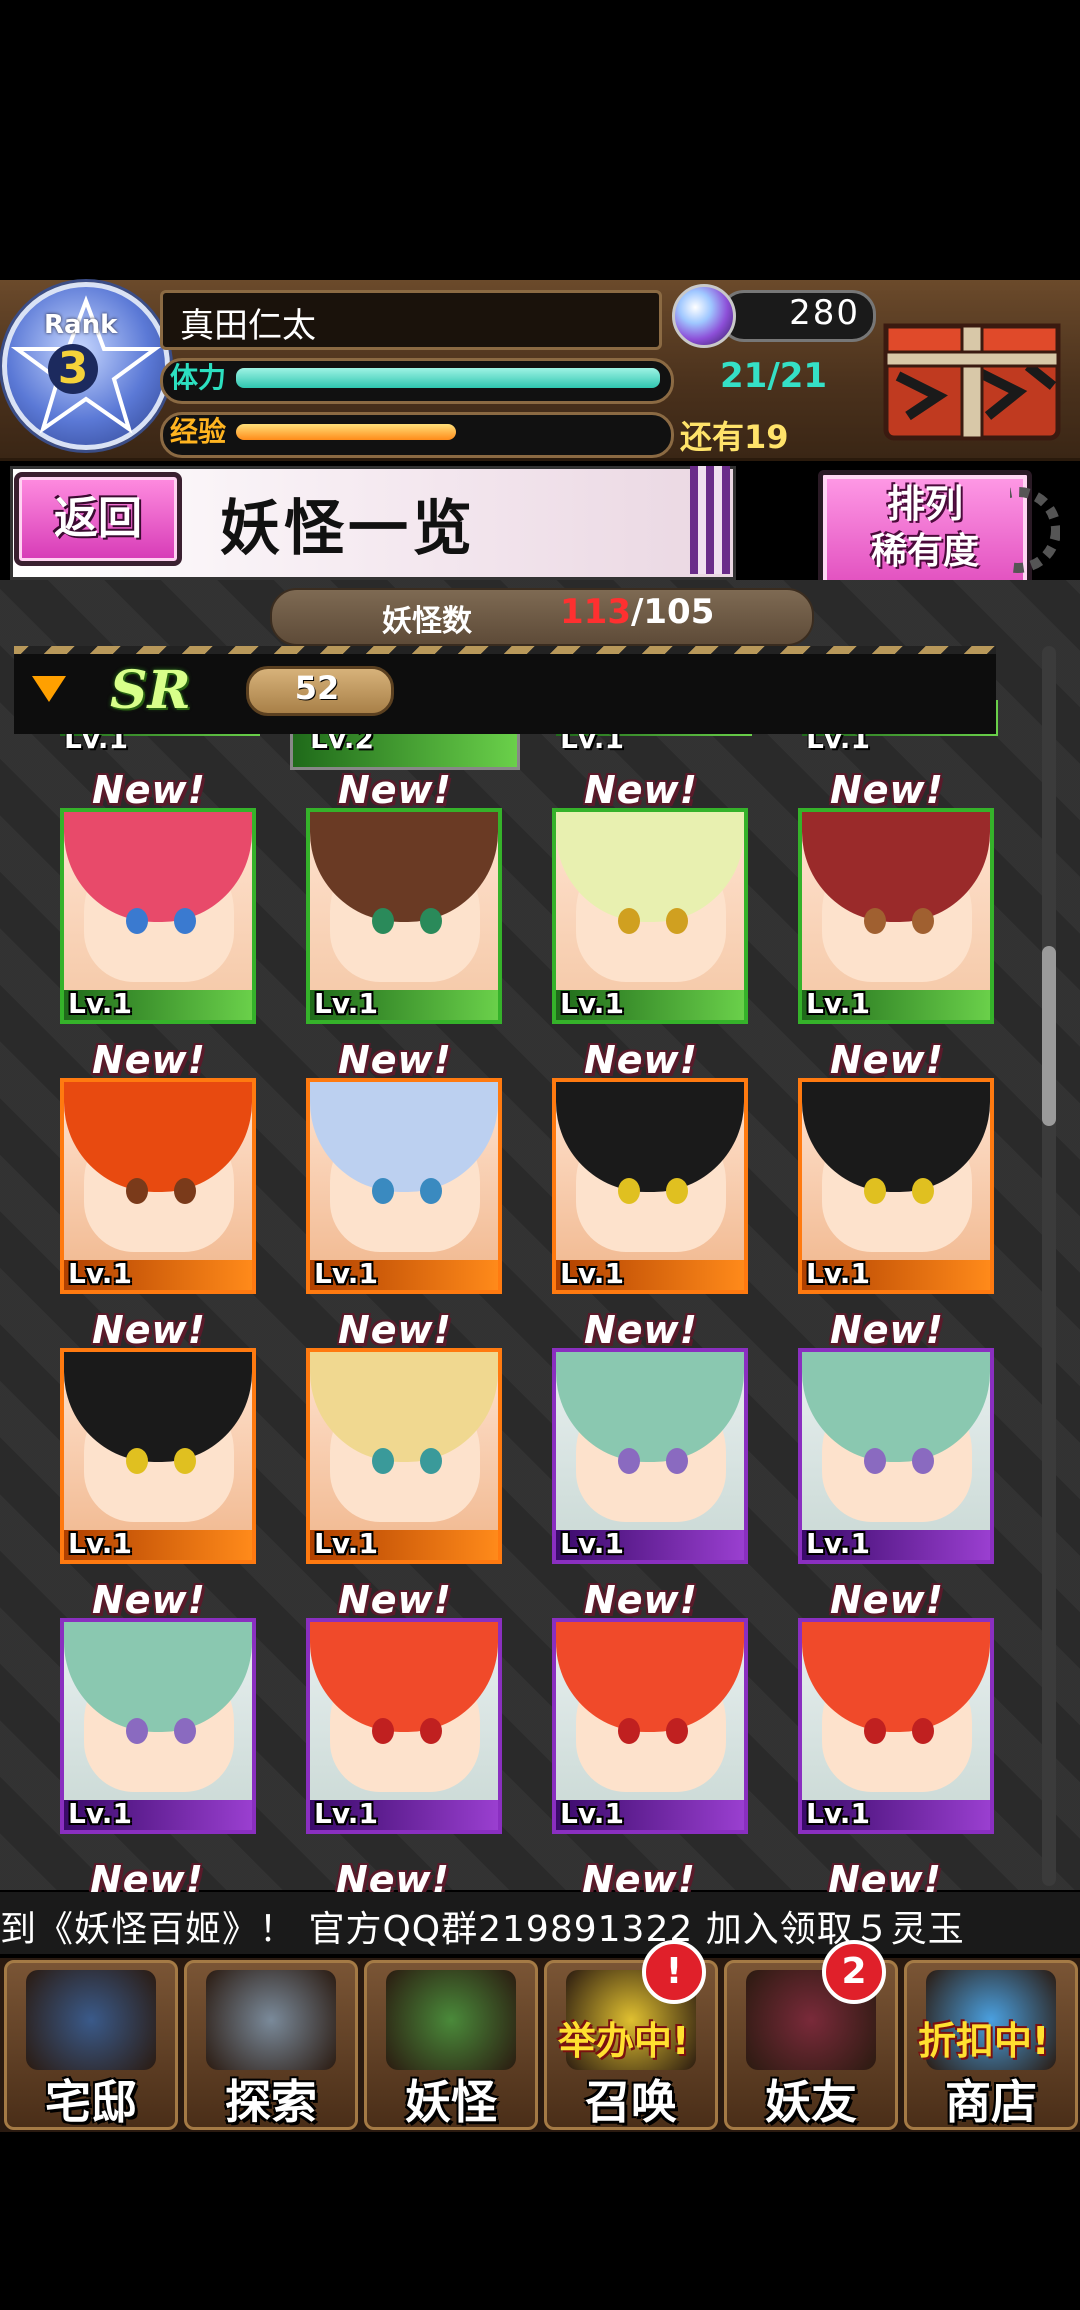  I want to click on collapse-triangle-icon, so click(49, 689).